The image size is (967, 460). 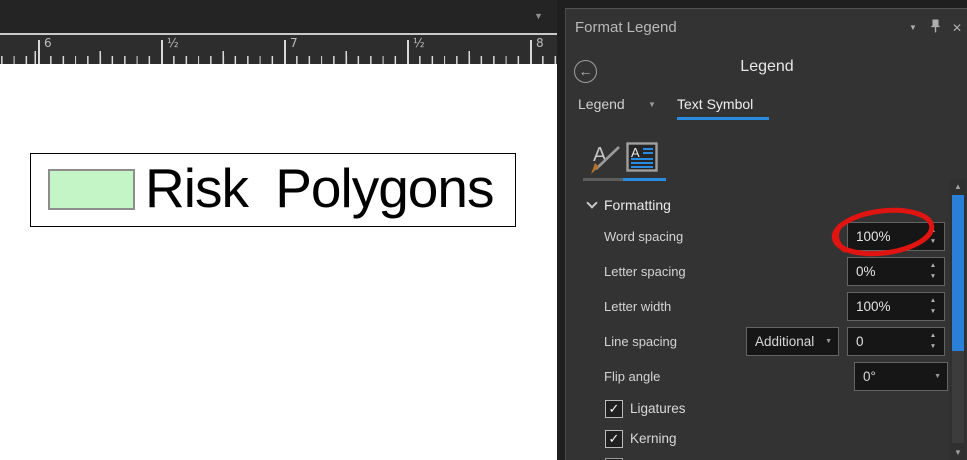 I want to click on line-spacing-mode-value: Additional, so click(x=785, y=341).